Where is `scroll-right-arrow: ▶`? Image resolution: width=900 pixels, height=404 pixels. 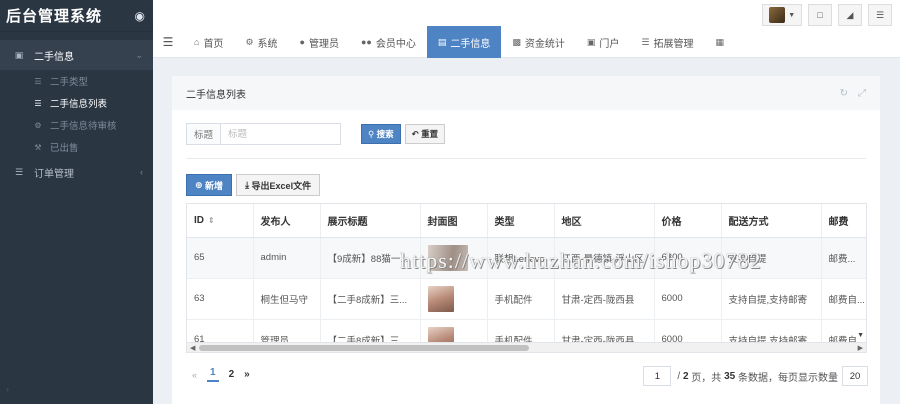
scroll-right-arrow: ▶ is located at coordinates (860, 348).